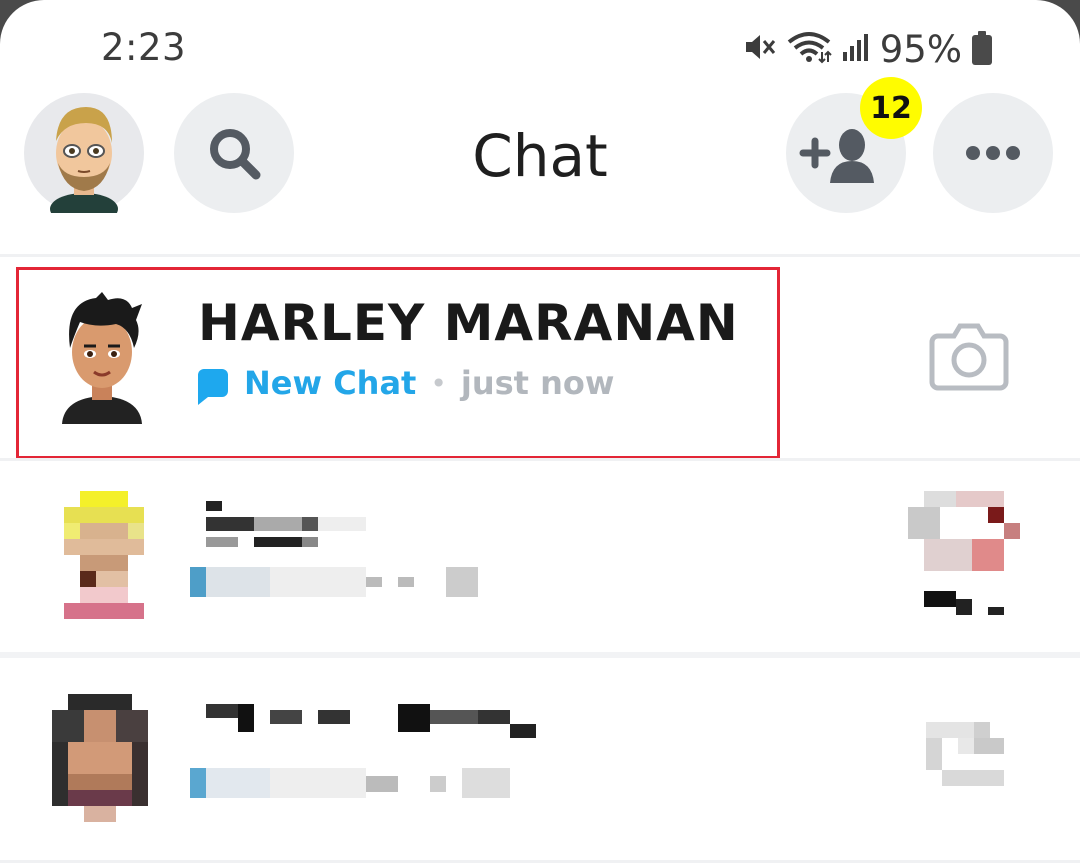 The image size is (1080, 864). Describe the element at coordinates (891, 108) in the screenshot. I see `friend-requests-badge: 12` at that location.